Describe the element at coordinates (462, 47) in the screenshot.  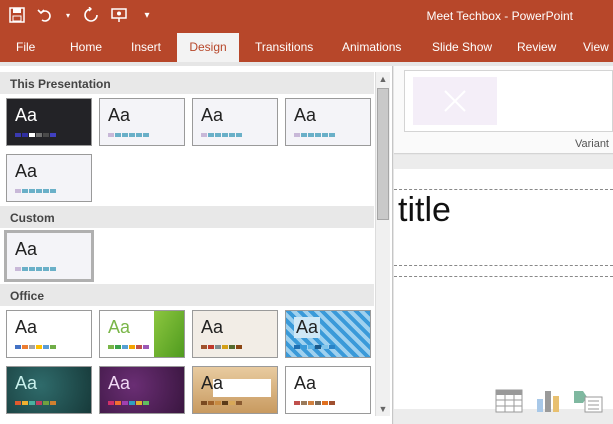
I see `tab-slide-show: Slide Show` at that location.